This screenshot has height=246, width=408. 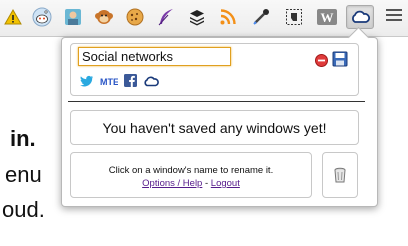 I want to click on menu-icon, so click(x=394, y=16).